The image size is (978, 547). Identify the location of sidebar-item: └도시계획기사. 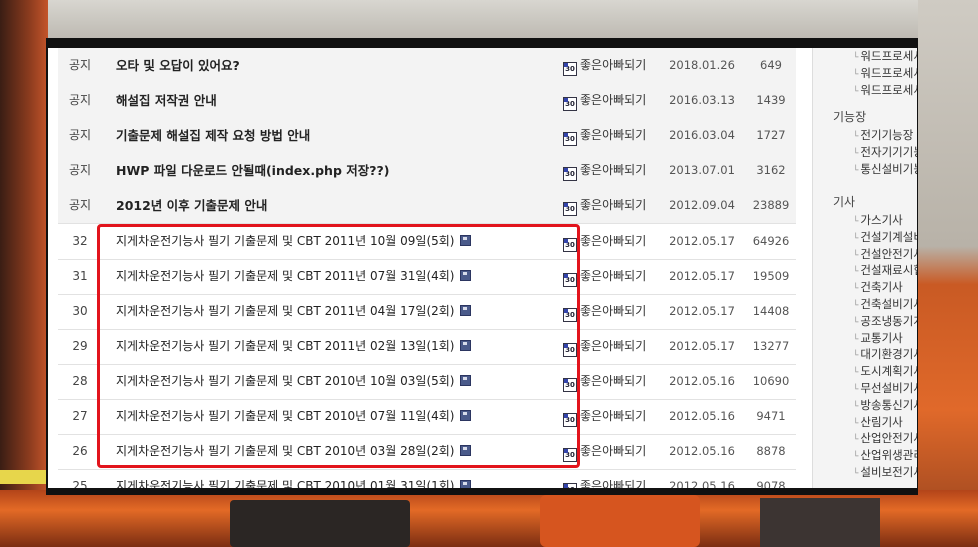
(885, 371).